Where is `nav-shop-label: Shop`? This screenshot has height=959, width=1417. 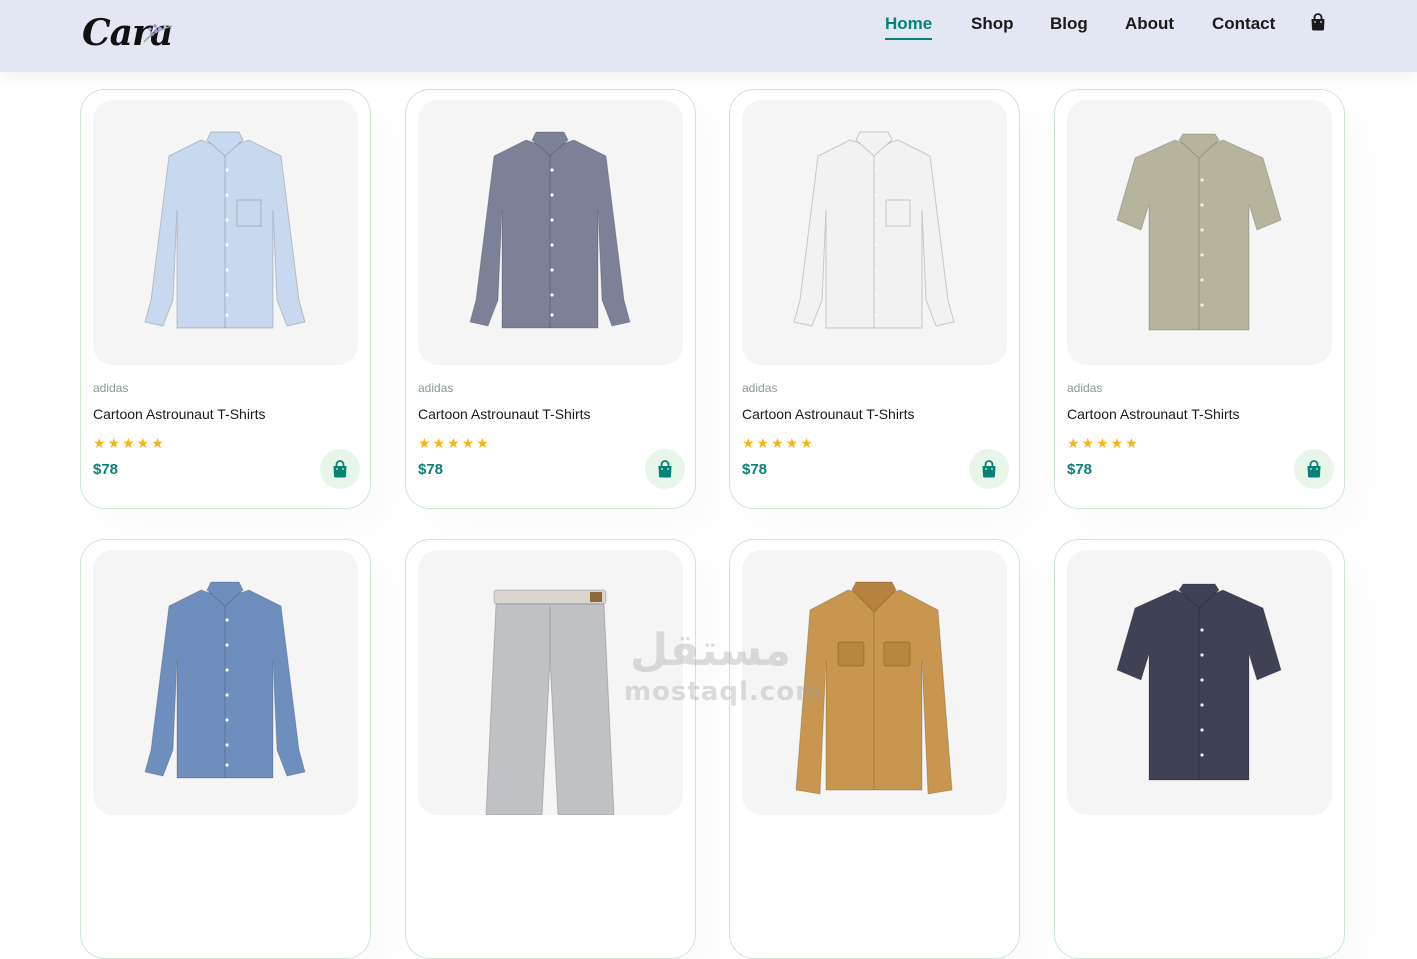
nav-shop-label: Shop is located at coordinates (992, 23).